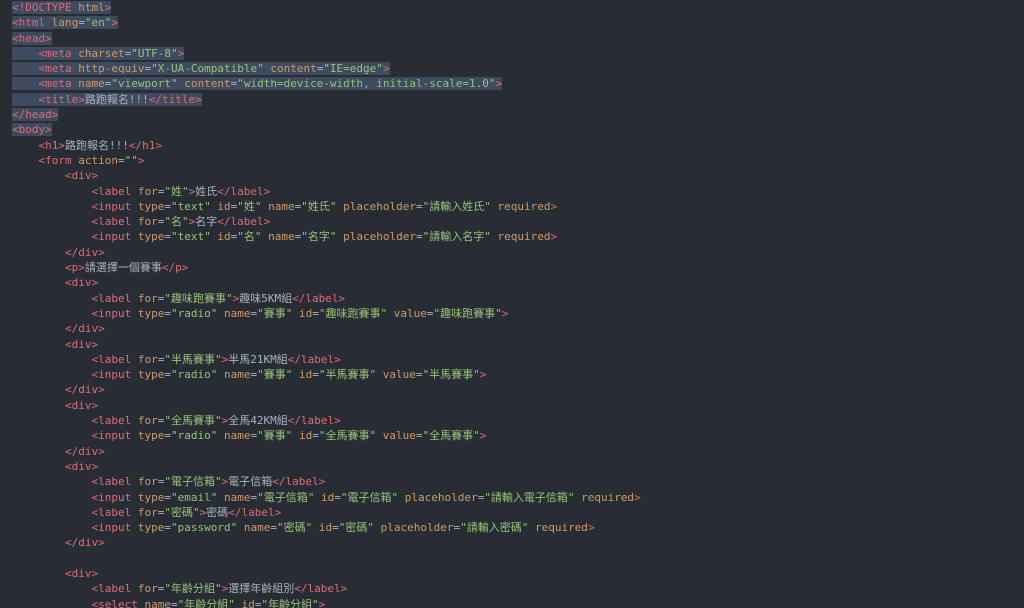 The width and height of the screenshot is (1024, 608). Describe the element at coordinates (194, 497) in the screenshot. I see `code-token: "email"` at that location.